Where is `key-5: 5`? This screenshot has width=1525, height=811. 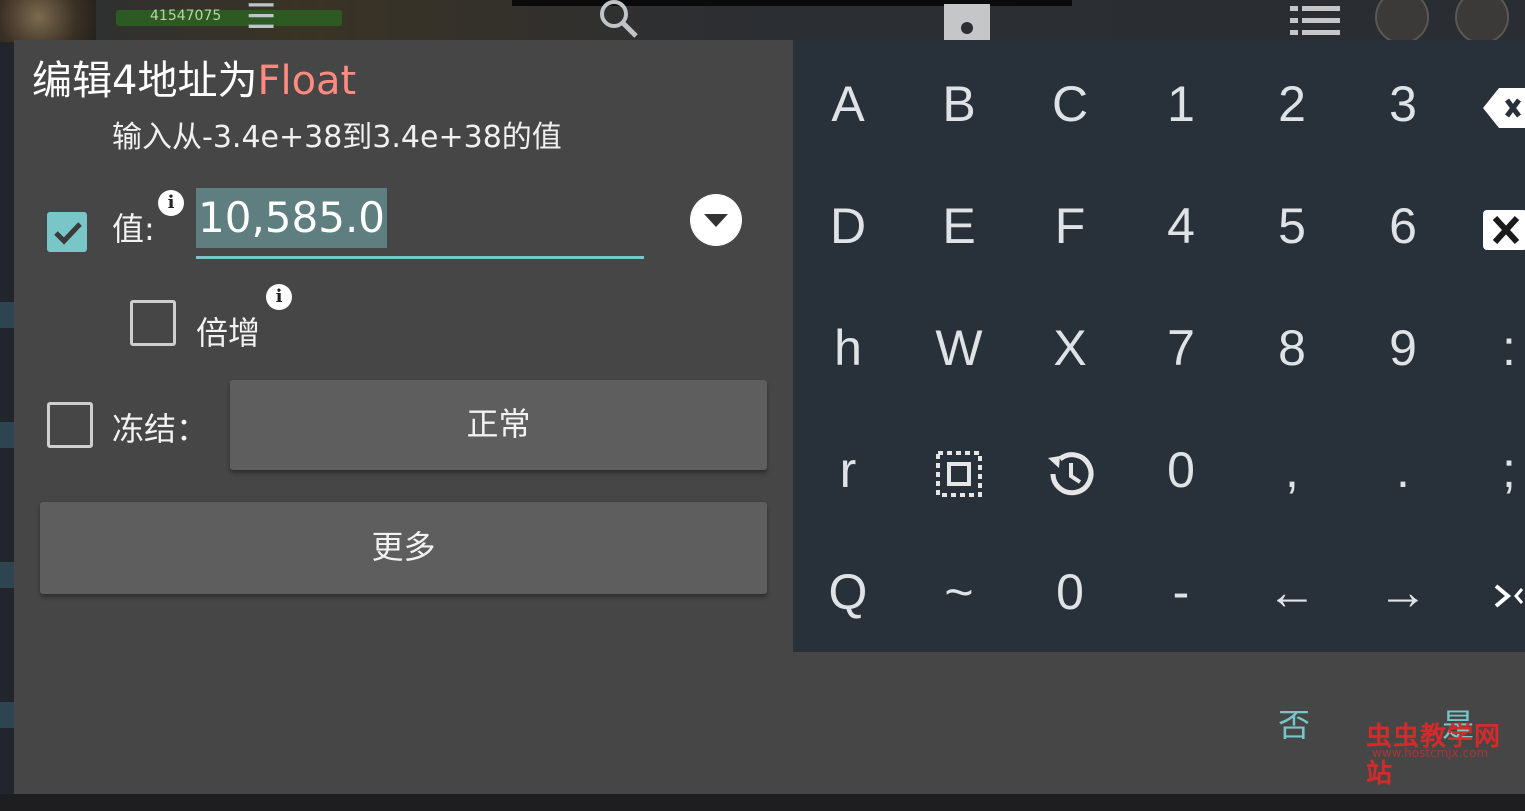
key-5: 5 is located at coordinates (1292, 226).